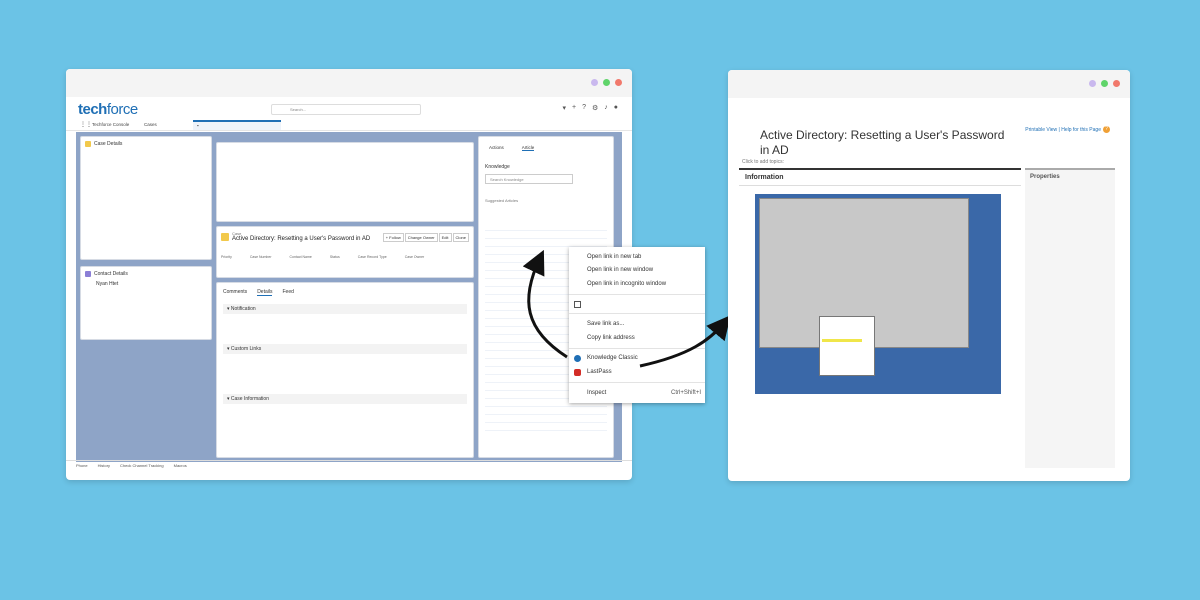 This screenshot has height=600, width=1200. I want to click on utility-omni: Check Channel Tracking, so click(142, 465).